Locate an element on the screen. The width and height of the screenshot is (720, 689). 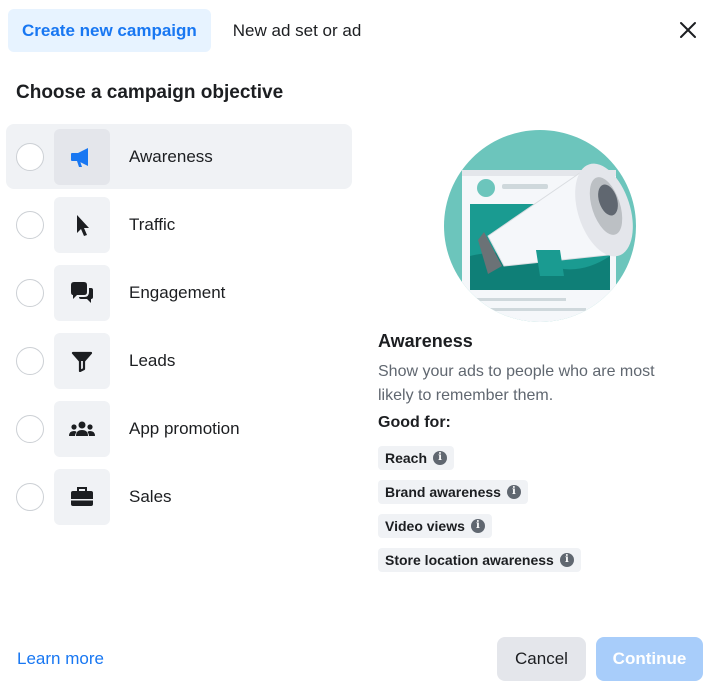
good-for-chip: Store location awareness i is located at coordinates (479, 560).